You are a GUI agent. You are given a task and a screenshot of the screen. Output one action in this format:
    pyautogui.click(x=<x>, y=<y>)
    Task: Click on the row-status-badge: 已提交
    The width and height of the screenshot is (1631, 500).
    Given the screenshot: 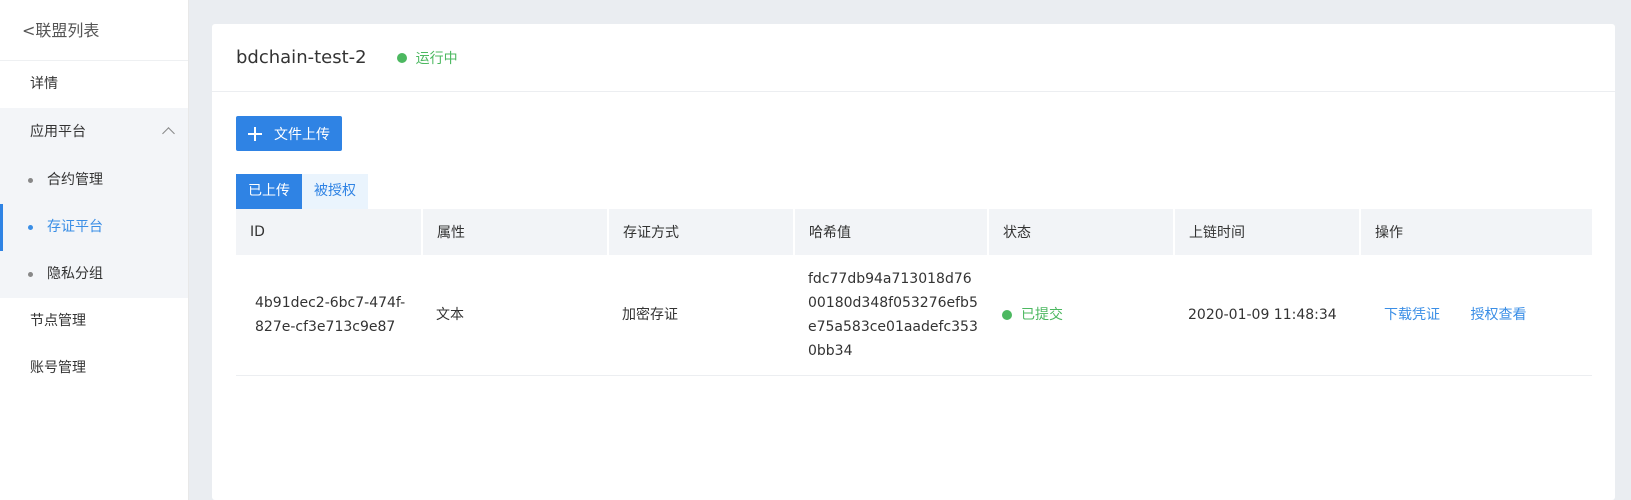 What is the action you would take?
    pyautogui.click(x=1088, y=315)
    